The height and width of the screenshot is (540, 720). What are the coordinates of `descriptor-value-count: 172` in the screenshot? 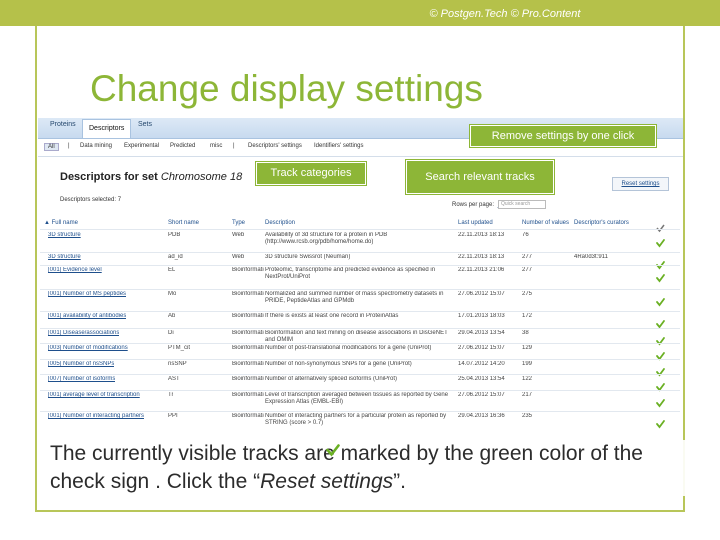 It's located at (527, 316).